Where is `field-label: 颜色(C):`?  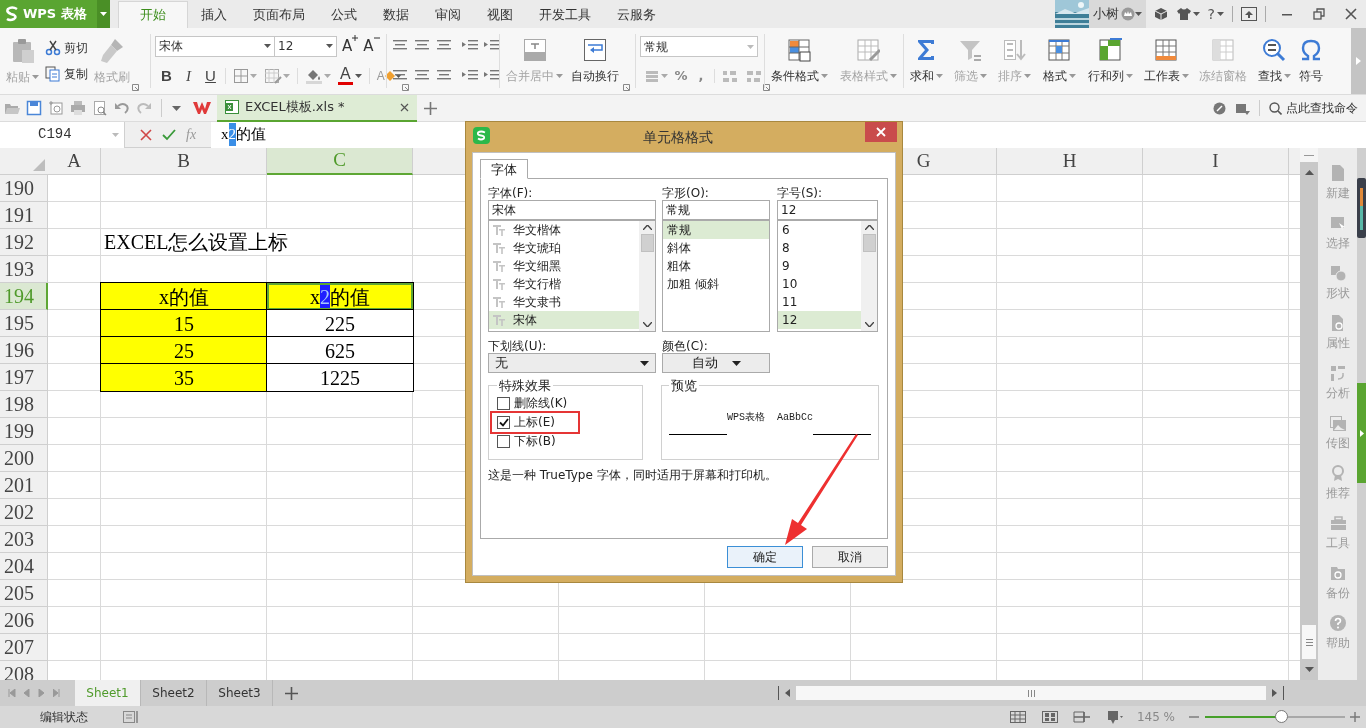 field-label: 颜色(C): is located at coordinates (685, 345).